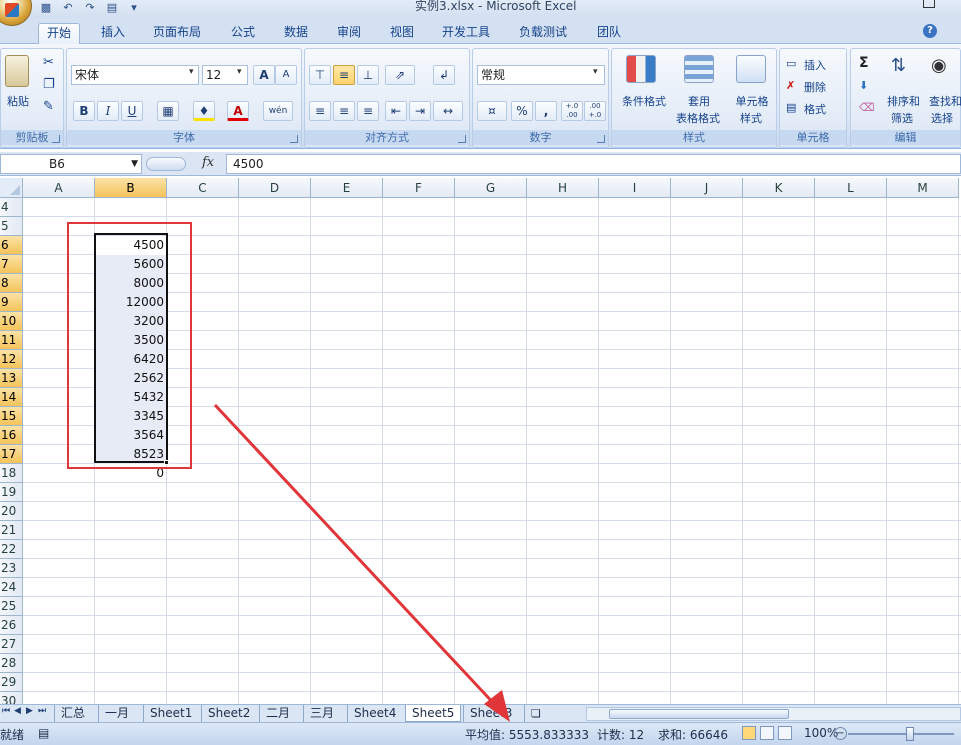  I want to click on align-middle-icon: ≡, so click(344, 75).